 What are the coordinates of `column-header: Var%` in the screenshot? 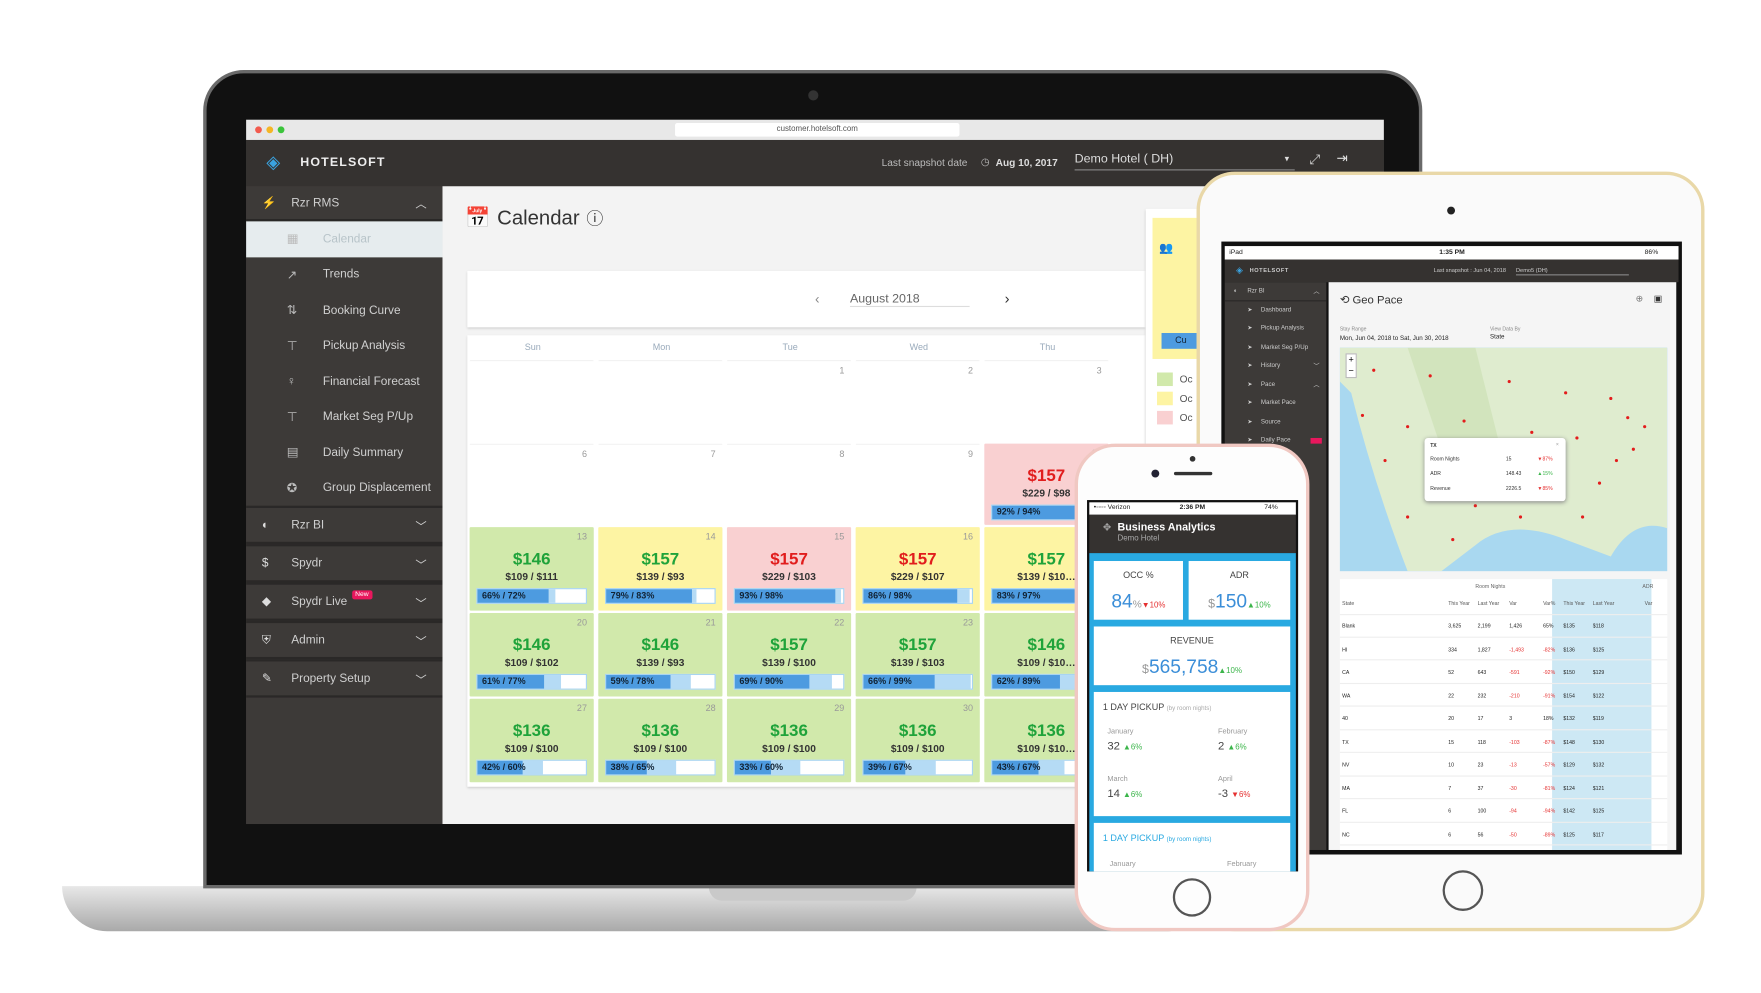 It's located at (1549, 604).